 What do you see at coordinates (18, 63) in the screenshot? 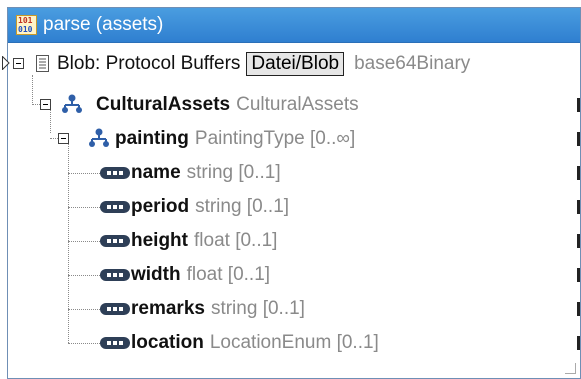
I see `collapse-root-icon` at bounding box center [18, 63].